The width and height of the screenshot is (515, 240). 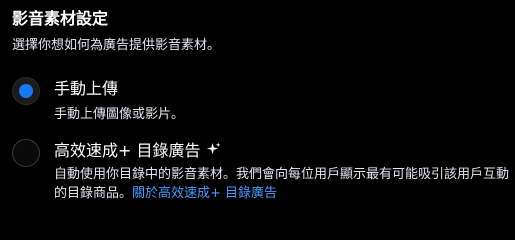 I want to click on sparkle-icon, so click(x=213, y=152).